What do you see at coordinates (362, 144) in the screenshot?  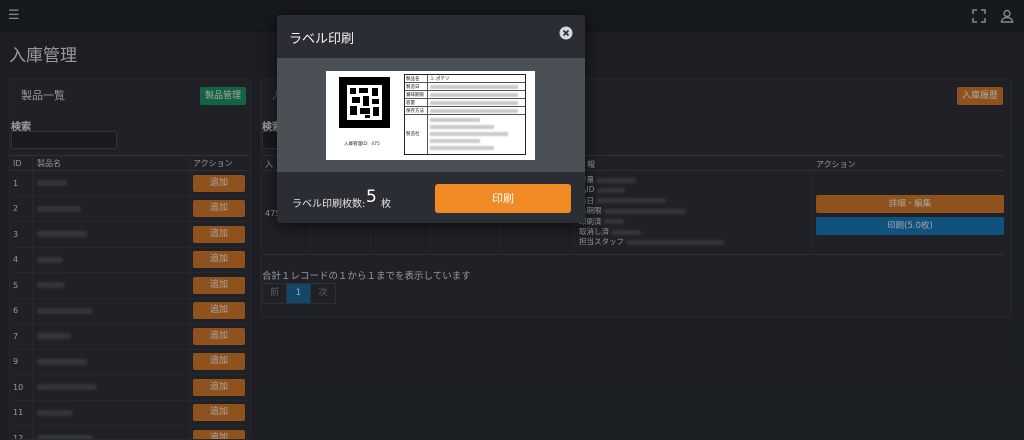 I see `qr-caption: 入庫管理ID：475` at bounding box center [362, 144].